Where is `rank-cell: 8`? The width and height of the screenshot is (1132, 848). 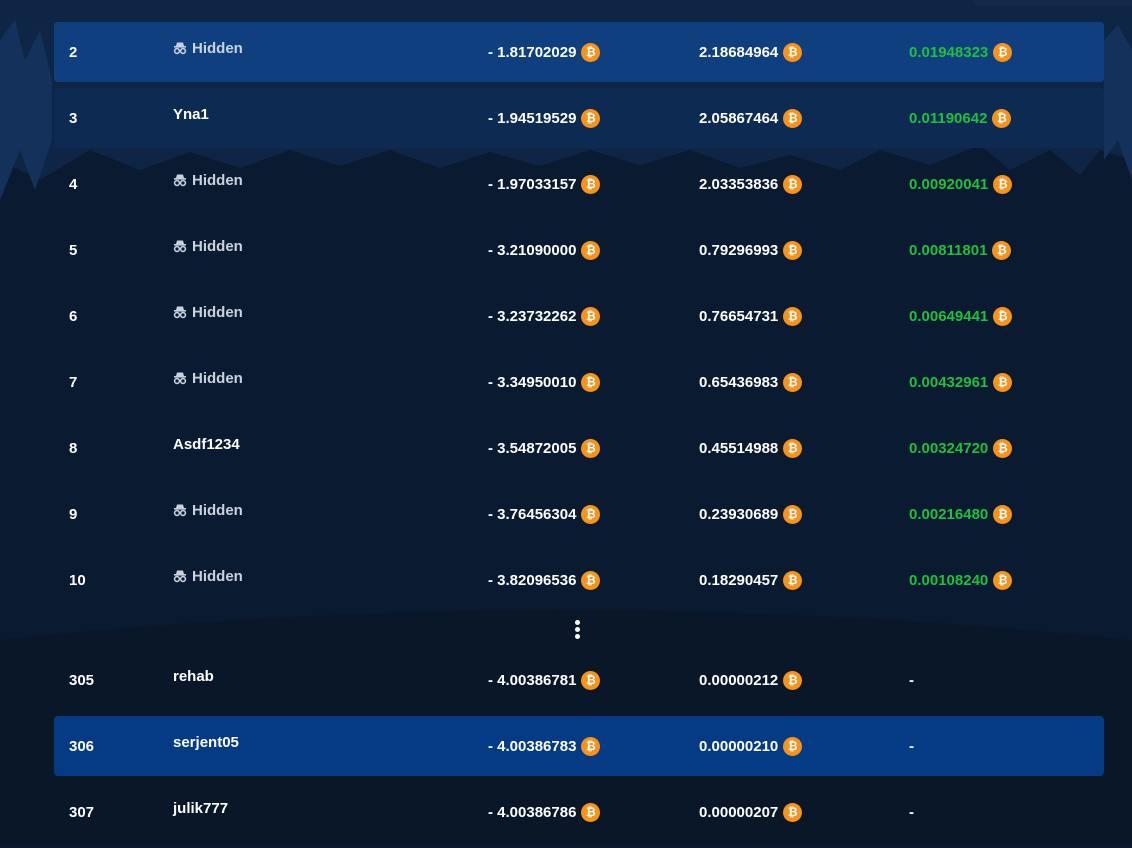
rank-cell: 8 is located at coordinates (73, 448).